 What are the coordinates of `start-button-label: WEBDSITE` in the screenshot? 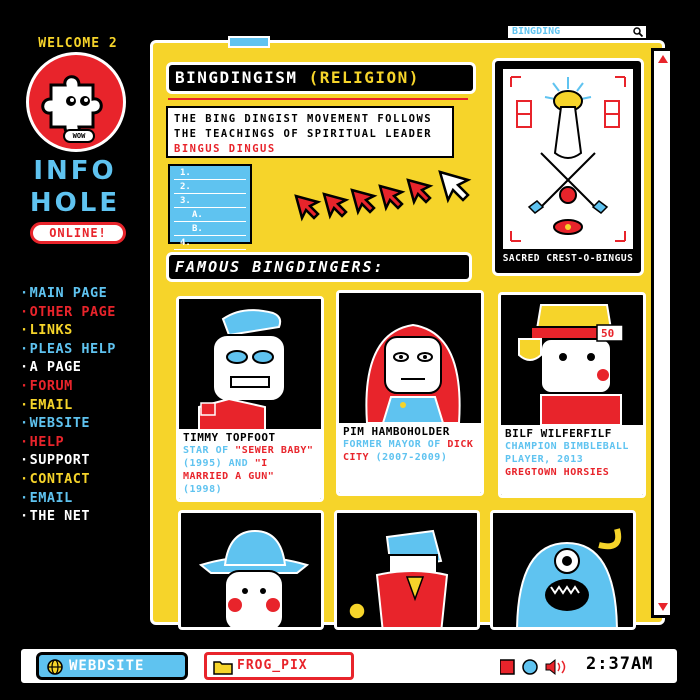 It's located at (107, 666).